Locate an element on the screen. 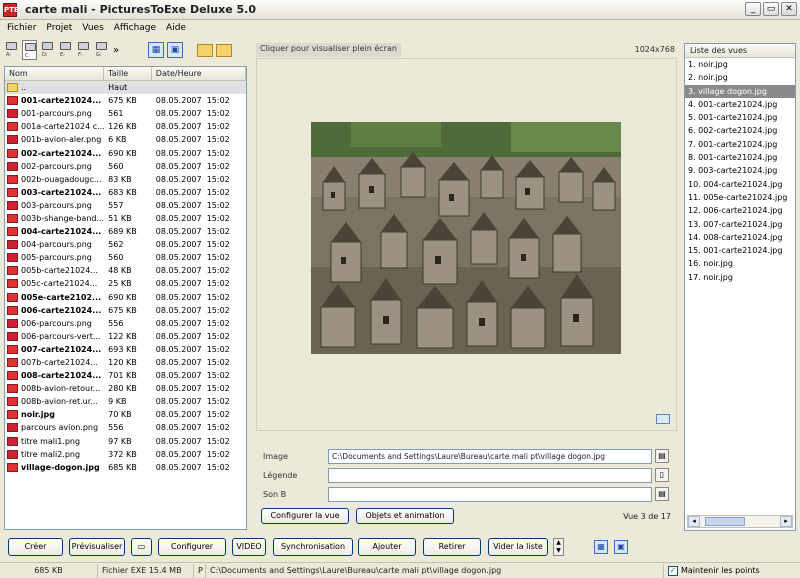  slide-list-item: 16. noir.jpg is located at coordinates (740, 263).